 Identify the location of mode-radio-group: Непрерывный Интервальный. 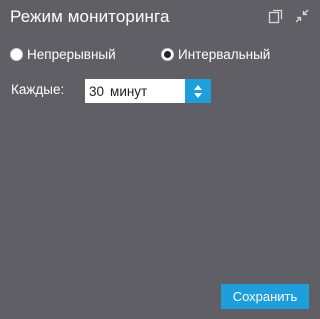
(164, 57).